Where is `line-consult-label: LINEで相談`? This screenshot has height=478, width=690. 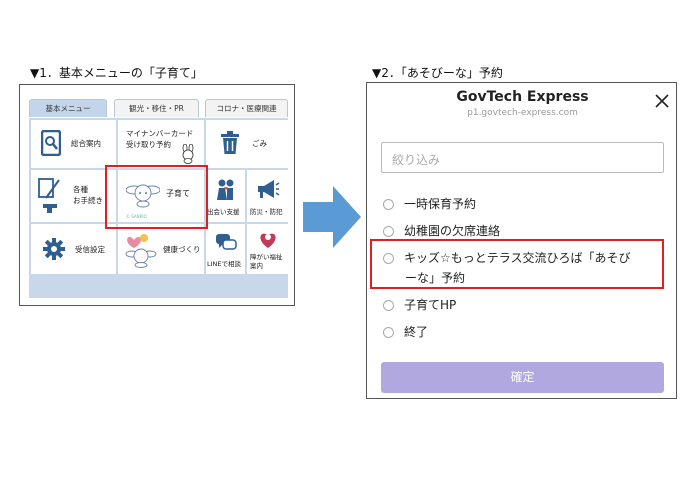 line-consult-label: LINEで相談 is located at coordinates (224, 264).